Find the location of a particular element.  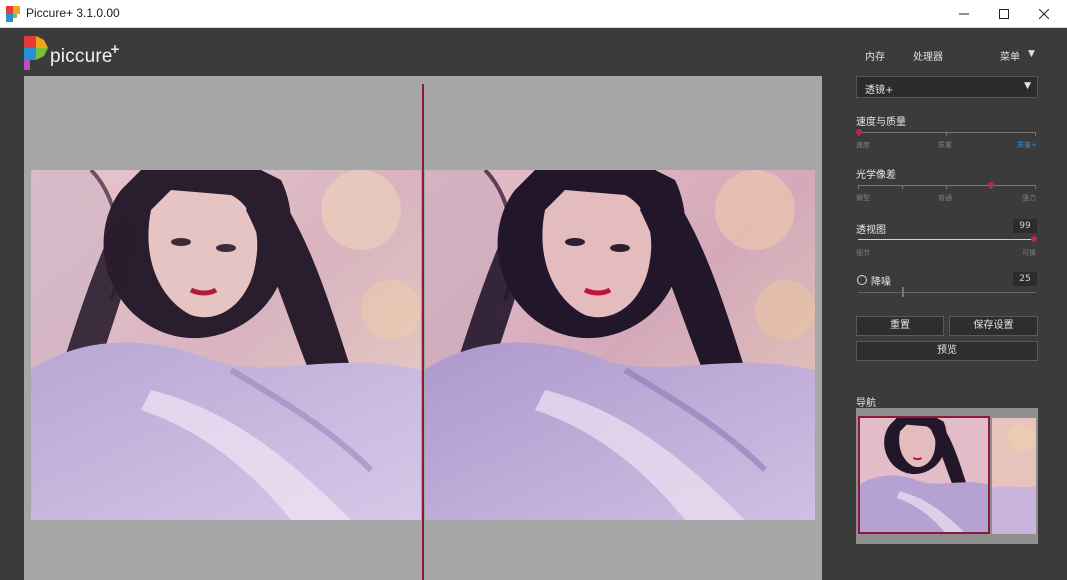

menu-dropdown-icon: ▼ is located at coordinates (1031, 54).